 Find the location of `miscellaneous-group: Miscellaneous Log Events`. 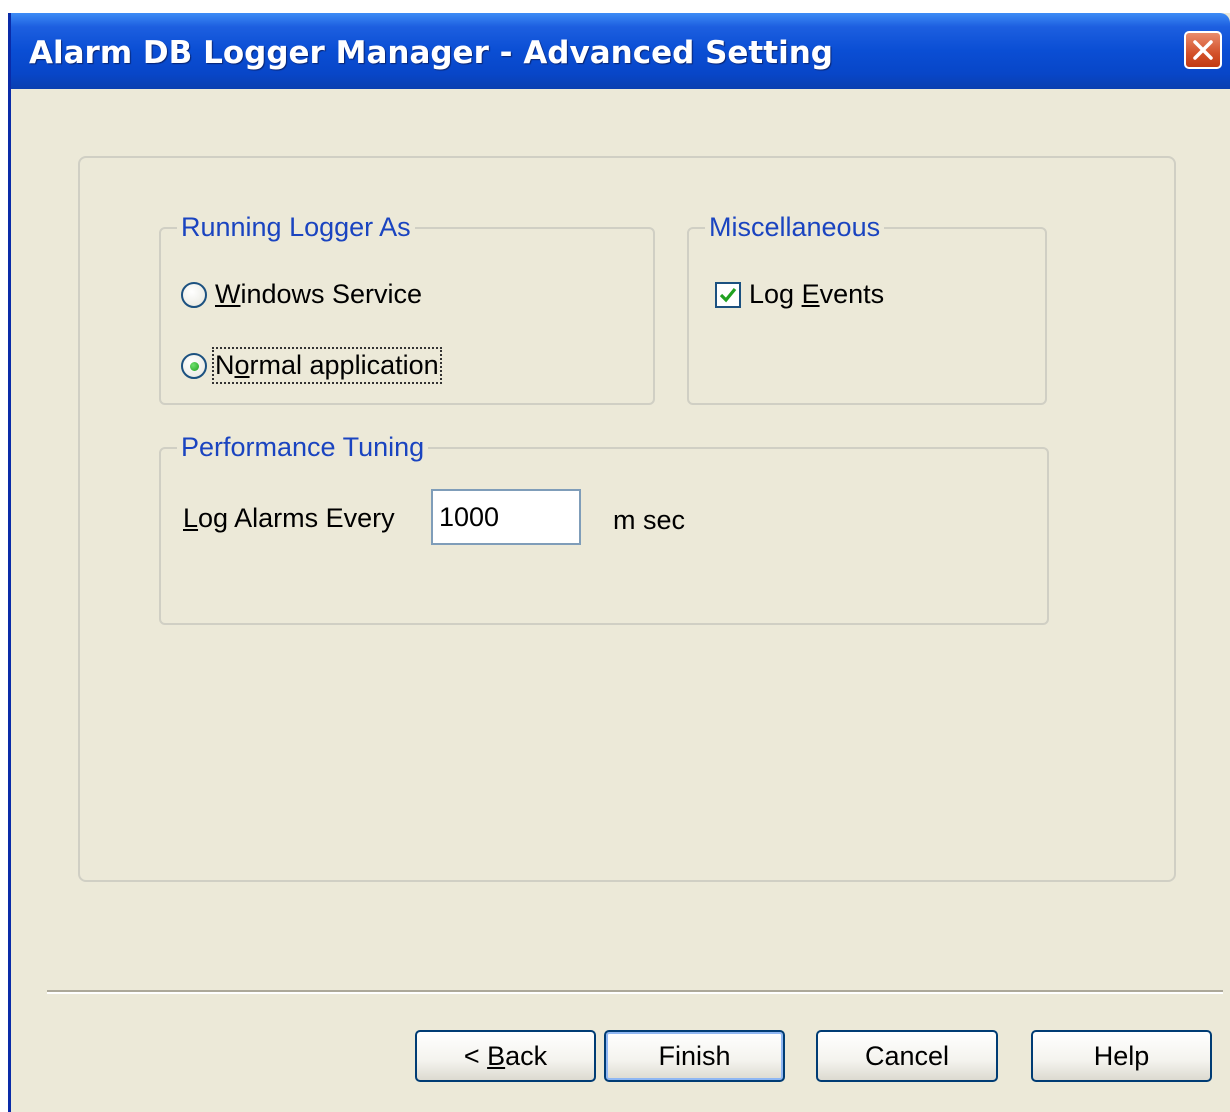

miscellaneous-group: Miscellaneous Log Events is located at coordinates (867, 308).